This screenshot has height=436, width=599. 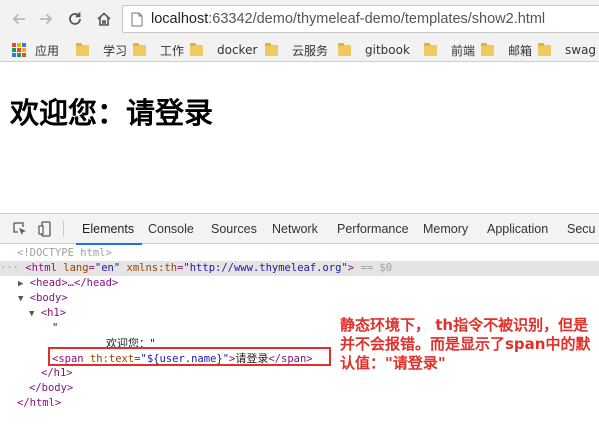 What do you see at coordinates (374, 50) in the screenshot?
I see `bookmark-folder: gitbook` at bounding box center [374, 50].